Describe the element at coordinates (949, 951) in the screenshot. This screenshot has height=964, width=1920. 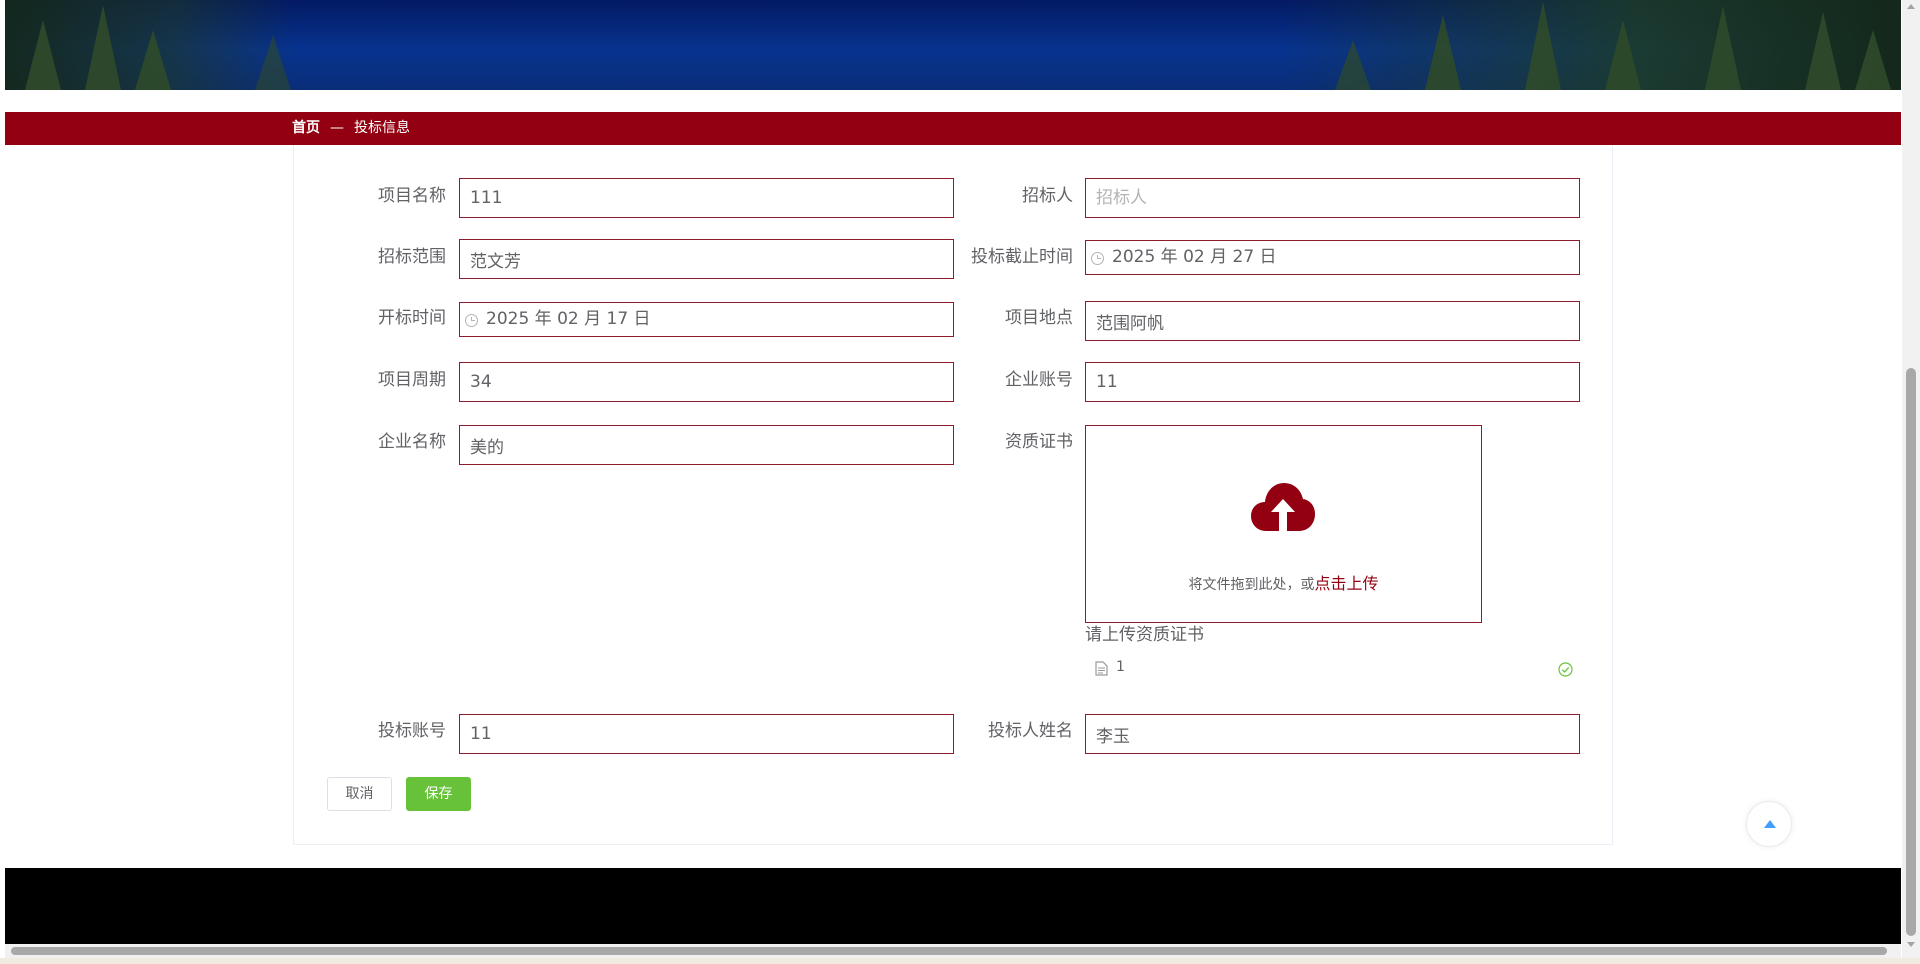
I see `horizontal-scroll-thumb` at that location.